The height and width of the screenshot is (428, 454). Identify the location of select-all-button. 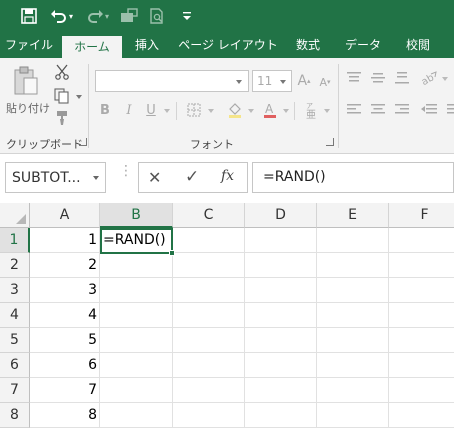
(15, 215).